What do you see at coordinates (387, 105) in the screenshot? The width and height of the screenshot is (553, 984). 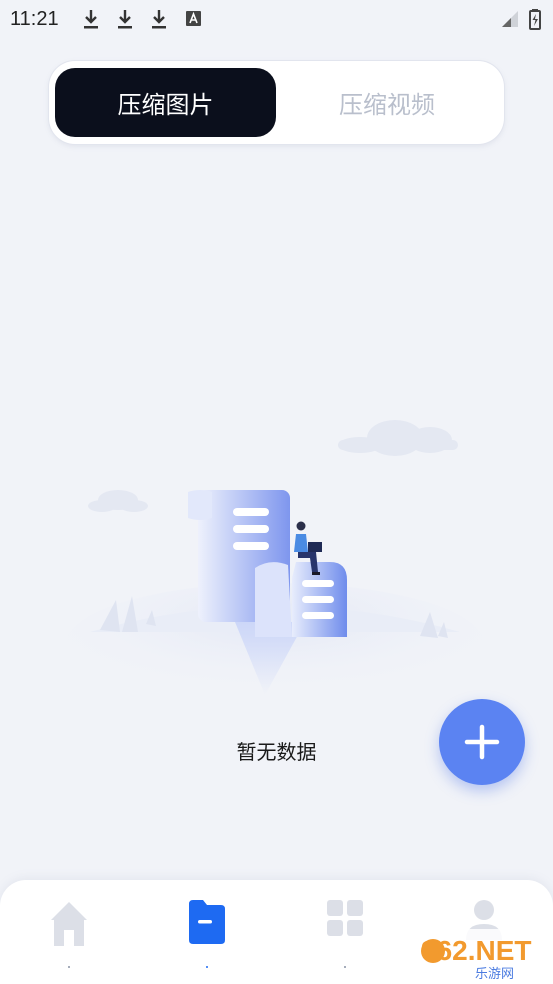 I see `tab-compress-video-label: 压缩视频` at bounding box center [387, 105].